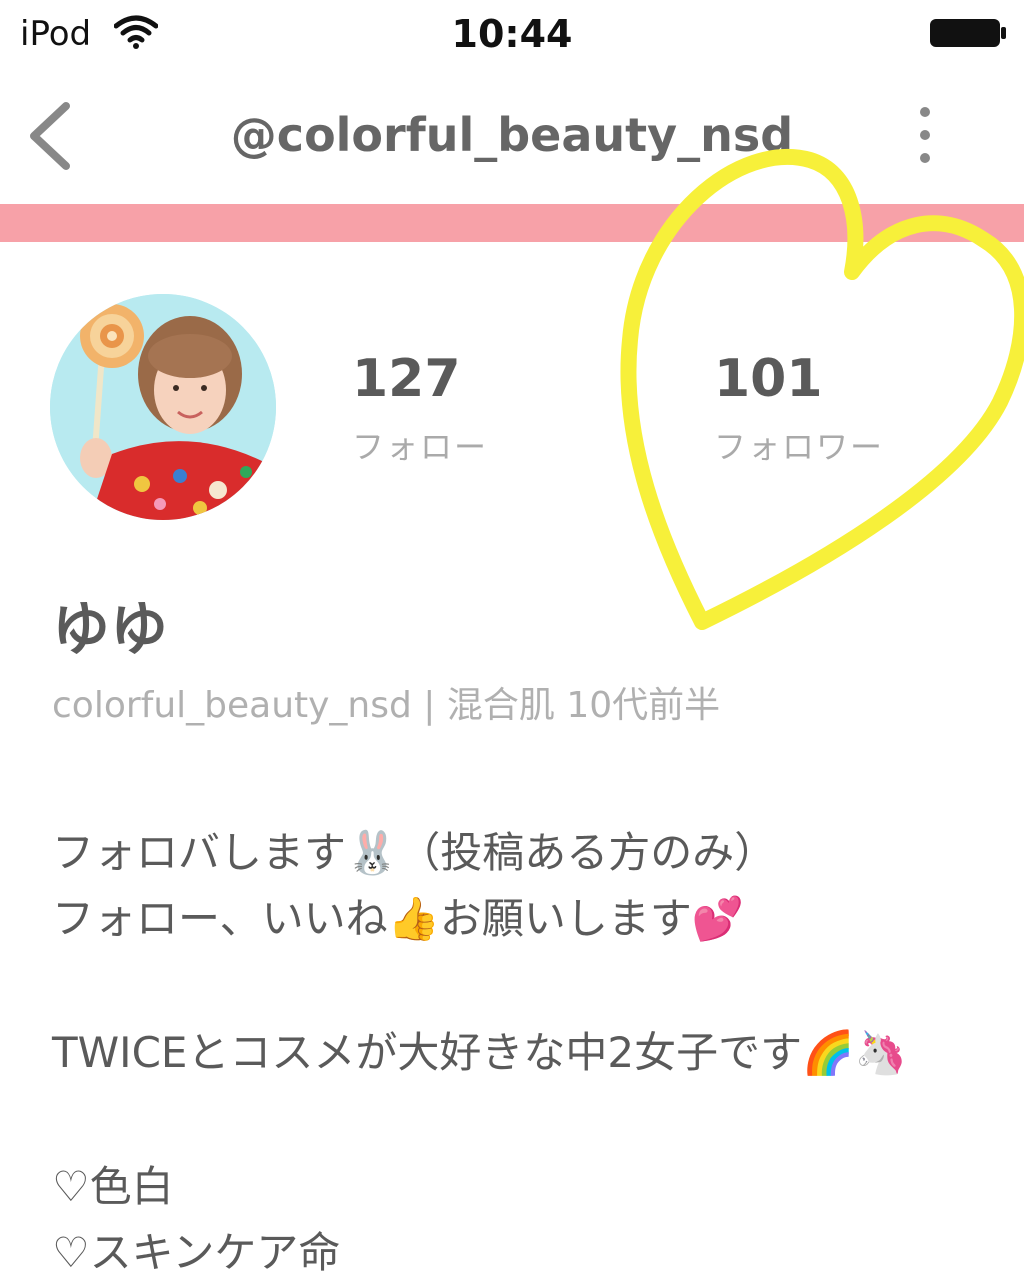 The image size is (1024, 1280). I want to click on status-bar: iPod 10:44, so click(512, 35).